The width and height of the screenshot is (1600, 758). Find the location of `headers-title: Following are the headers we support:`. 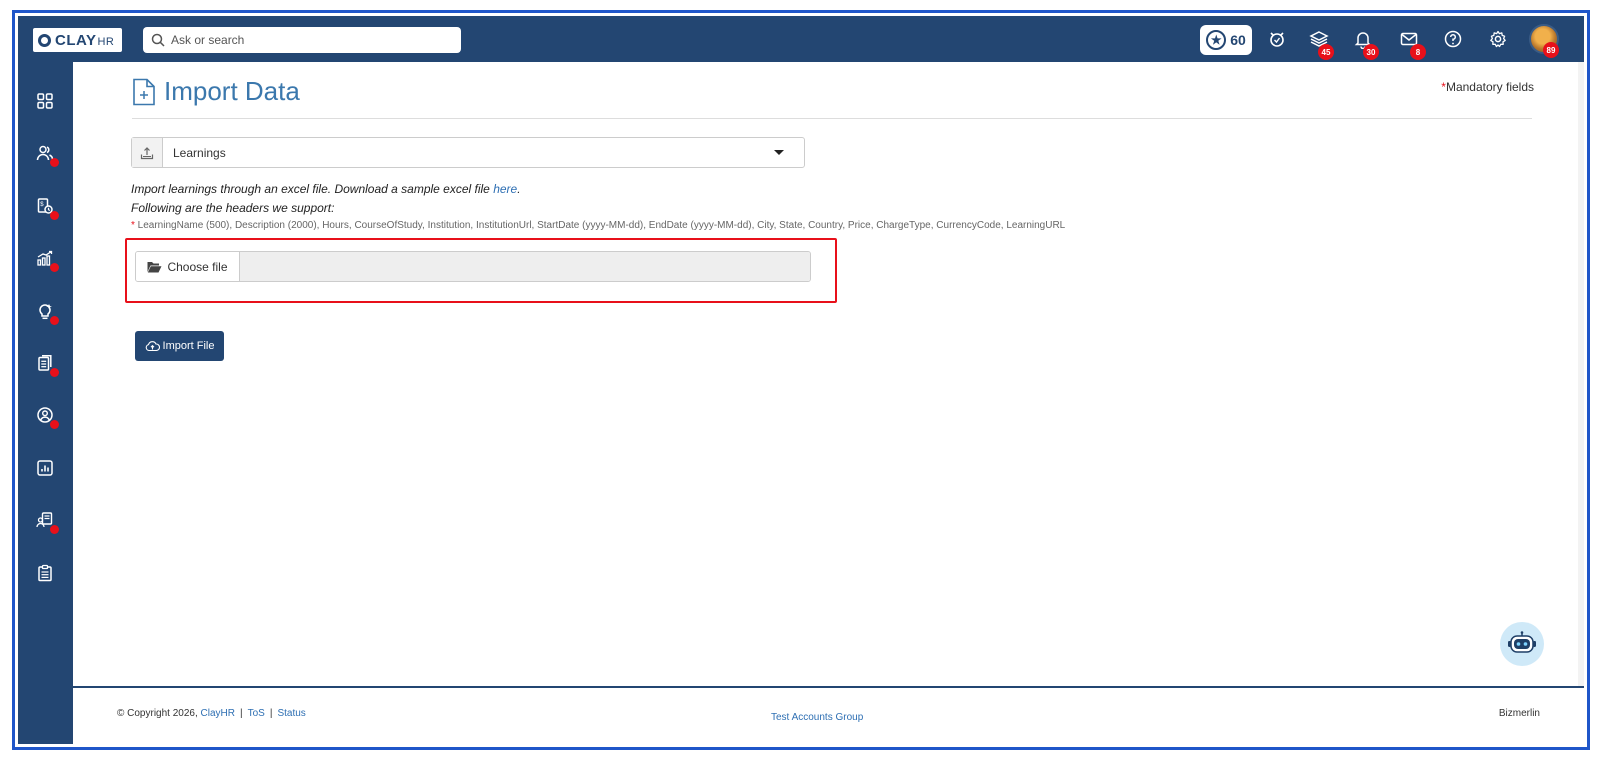

headers-title: Following are the headers we support: is located at coordinates (233, 208).